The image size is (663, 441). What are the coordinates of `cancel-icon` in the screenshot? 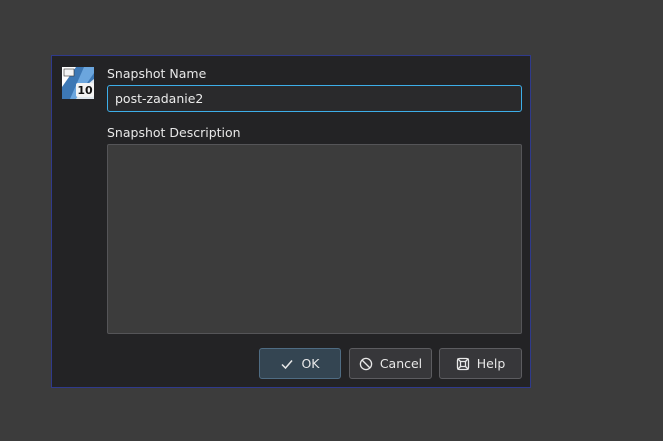 It's located at (366, 364).